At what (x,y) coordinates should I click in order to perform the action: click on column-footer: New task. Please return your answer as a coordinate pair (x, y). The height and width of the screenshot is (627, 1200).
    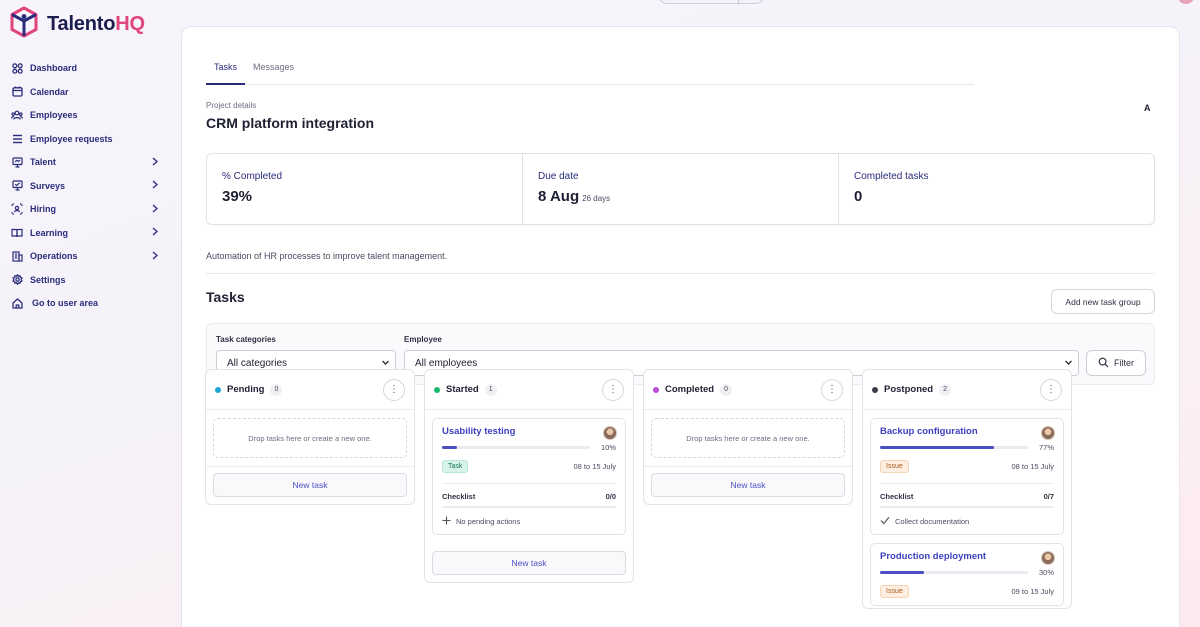
    Looking at the image, I should click on (529, 566).